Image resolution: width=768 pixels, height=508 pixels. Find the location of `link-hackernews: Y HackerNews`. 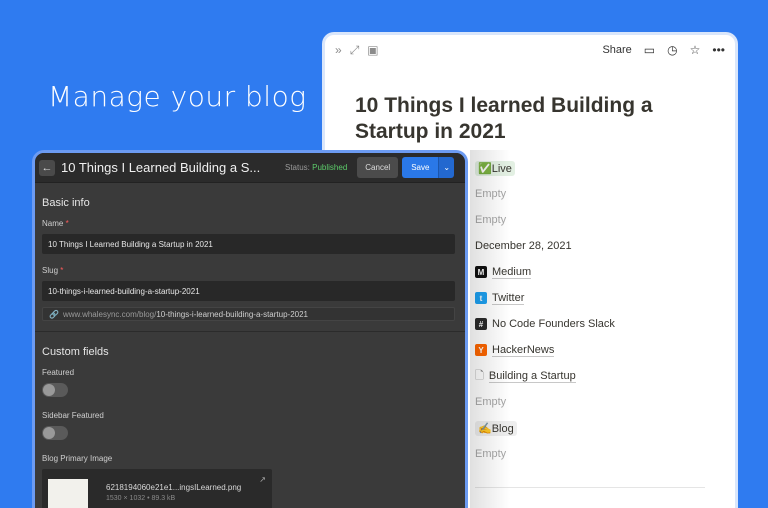

link-hackernews: Y HackerNews is located at coordinates (600, 350).